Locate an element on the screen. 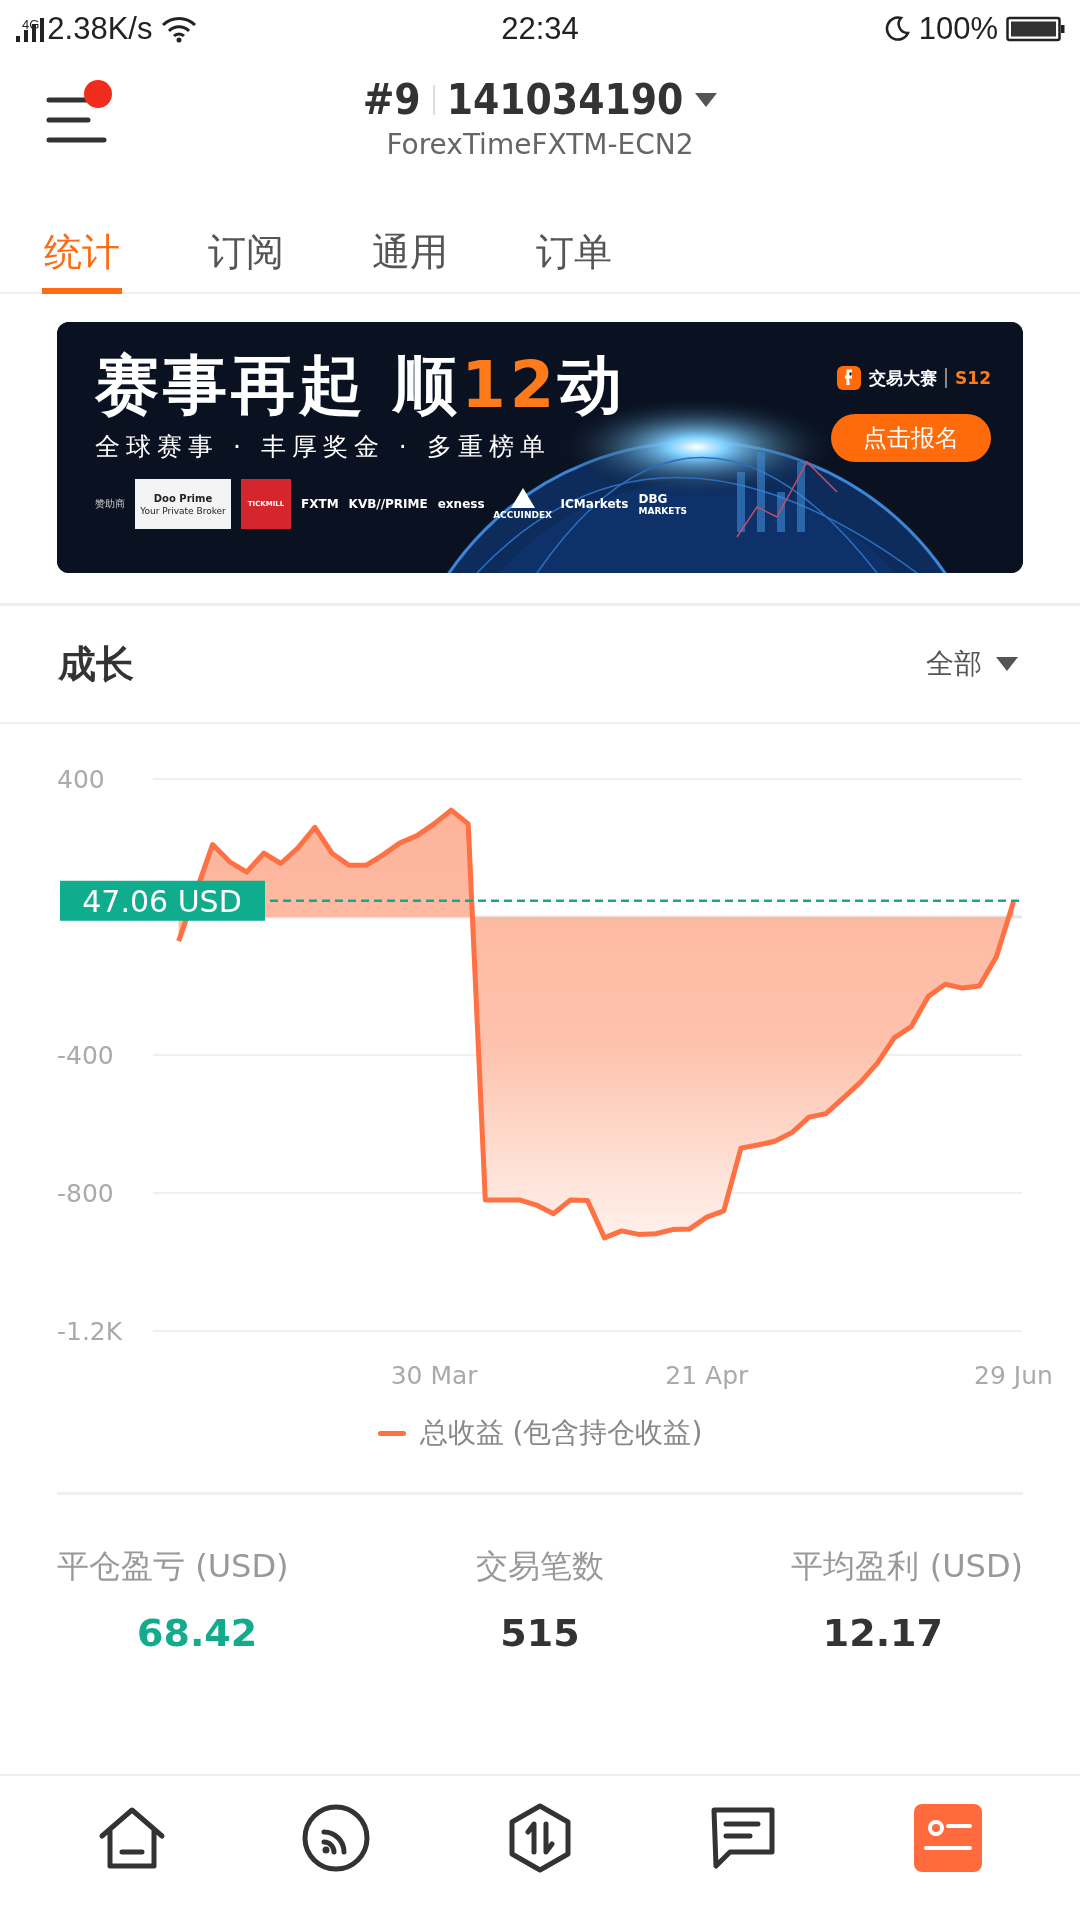 Image resolution: width=1080 pixels, height=1920 pixels. legend-swatch is located at coordinates (391, 1433).